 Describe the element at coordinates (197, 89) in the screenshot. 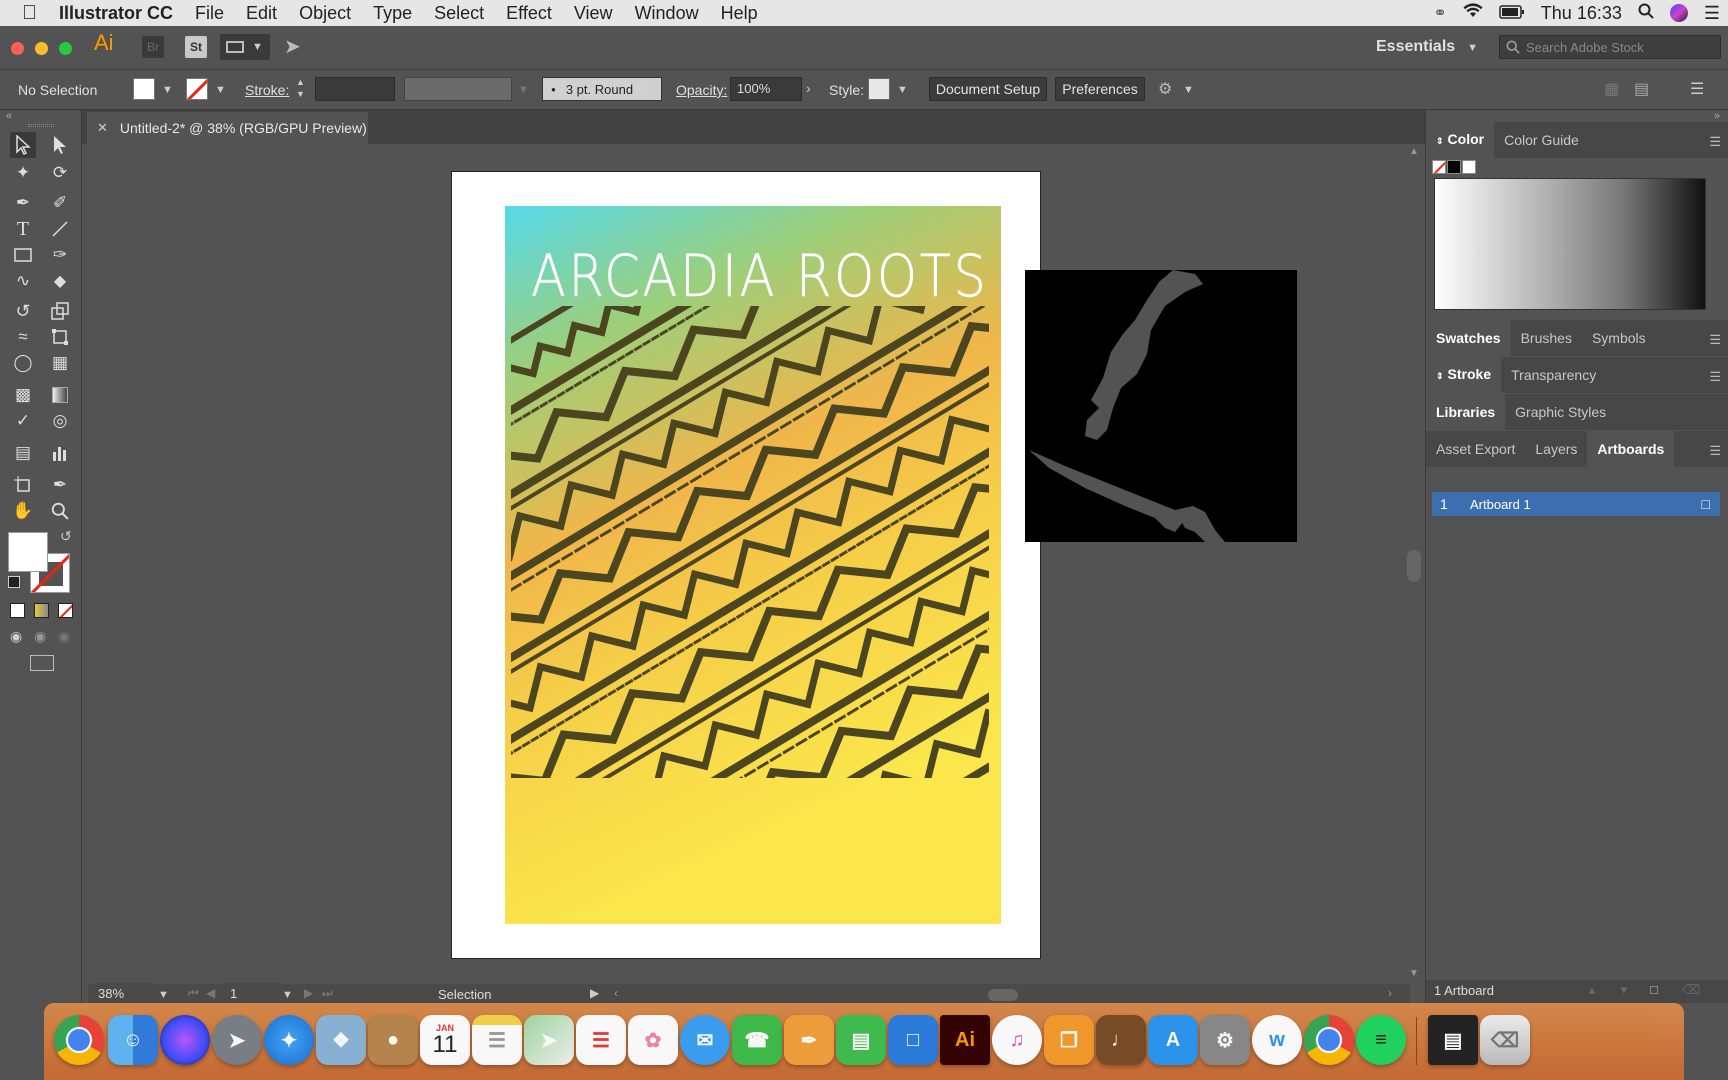

I see `stroke-swatch` at that location.